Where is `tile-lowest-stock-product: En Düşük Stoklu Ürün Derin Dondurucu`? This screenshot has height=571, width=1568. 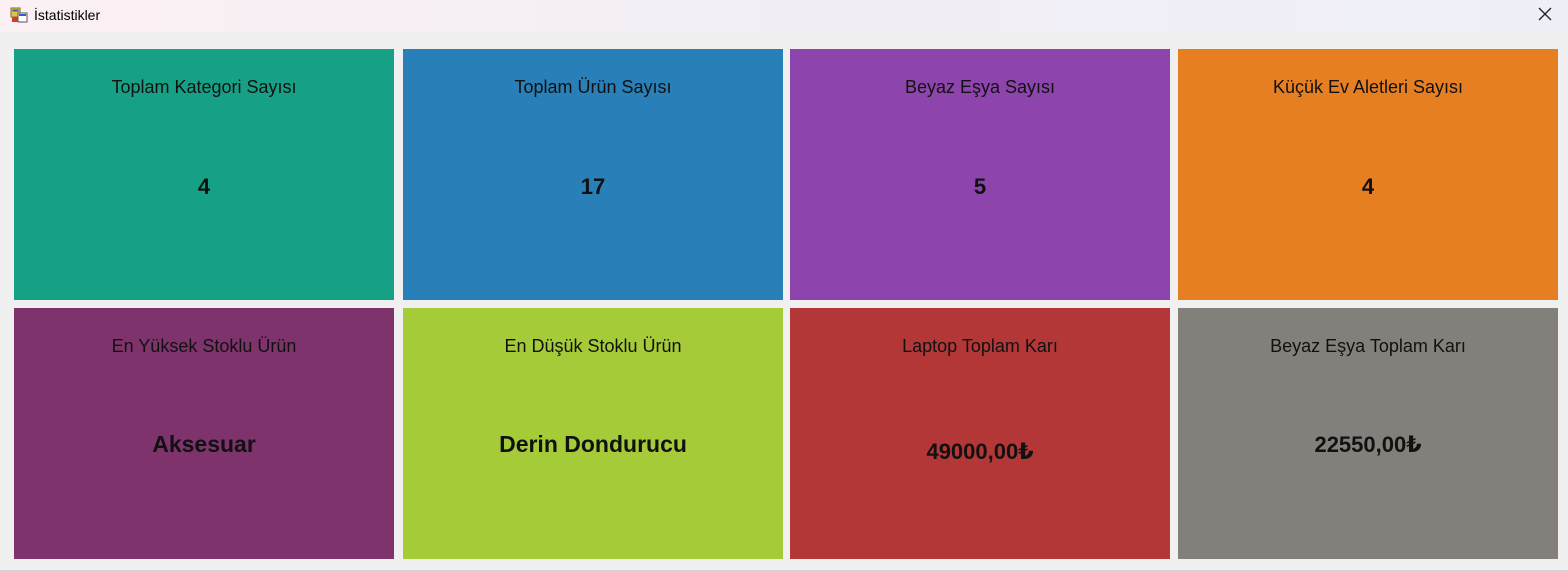 tile-lowest-stock-product: En Düşük Stoklu Ürün Derin Dondurucu is located at coordinates (593, 433).